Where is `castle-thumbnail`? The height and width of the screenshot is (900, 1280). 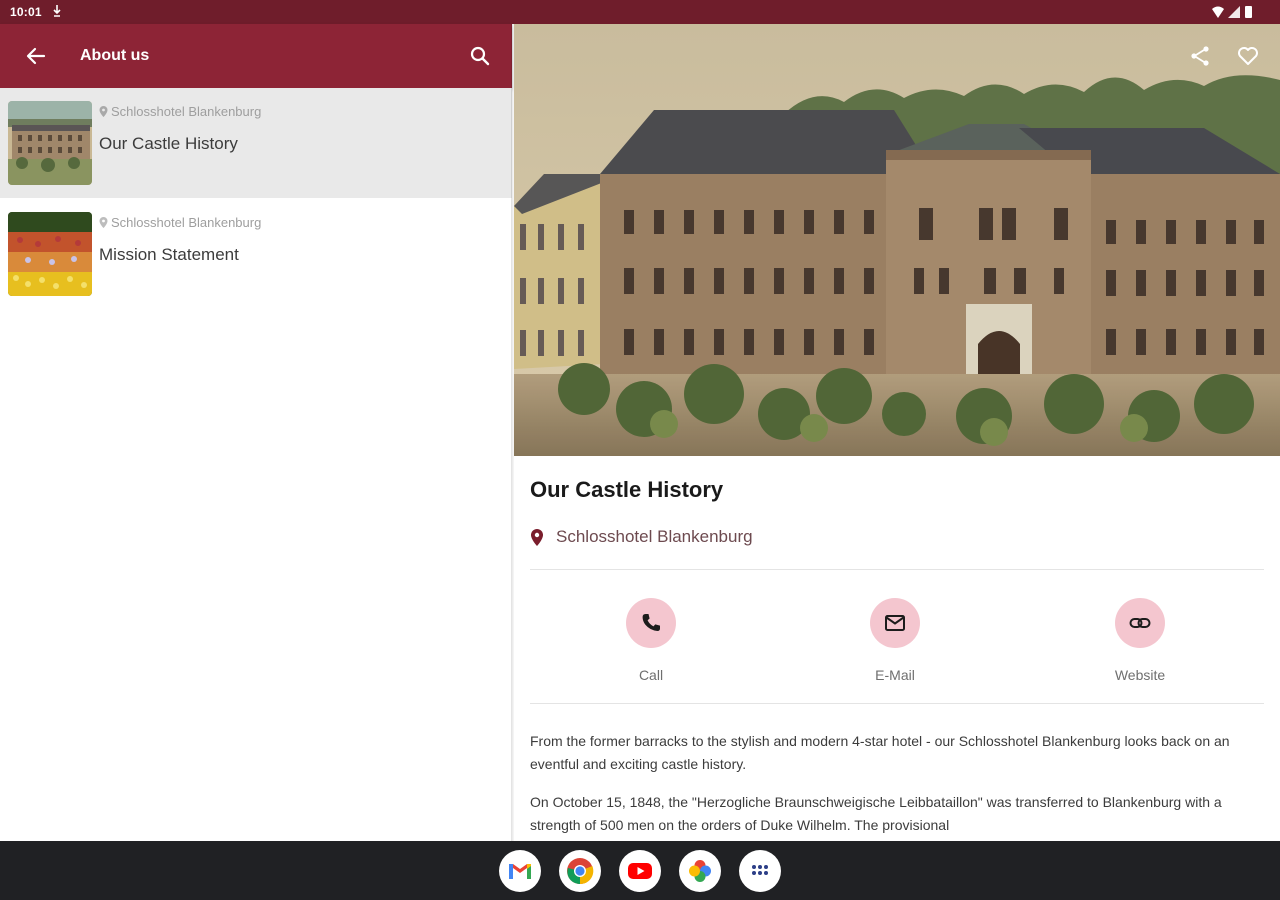
castle-thumbnail is located at coordinates (50, 143).